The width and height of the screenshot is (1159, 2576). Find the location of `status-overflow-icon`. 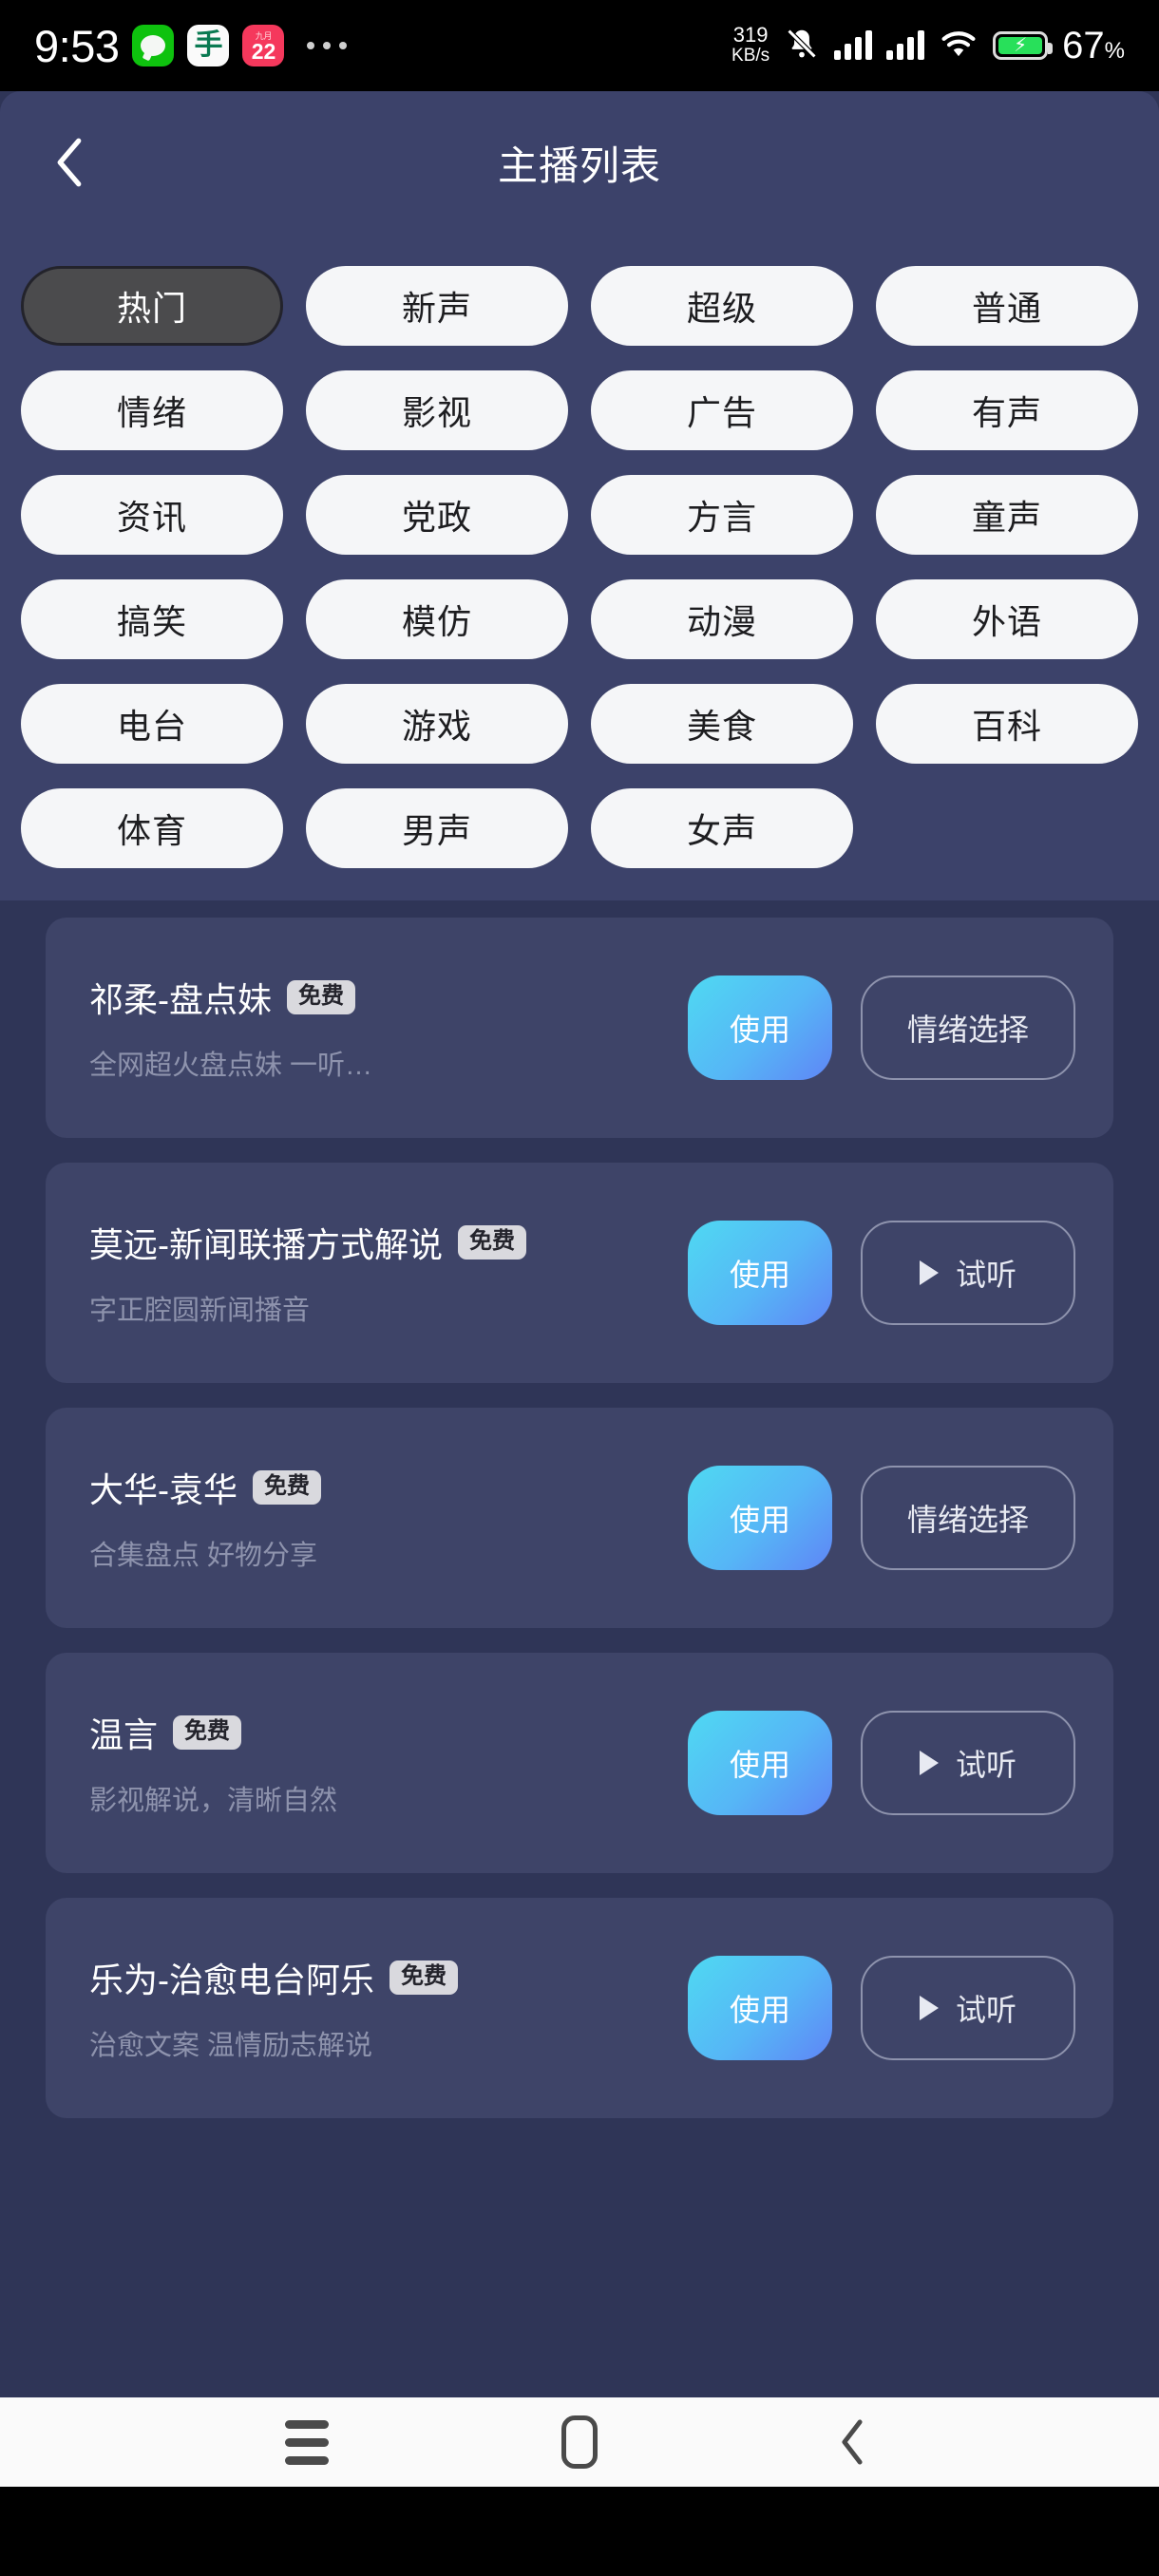

status-overflow-icon is located at coordinates (327, 45).